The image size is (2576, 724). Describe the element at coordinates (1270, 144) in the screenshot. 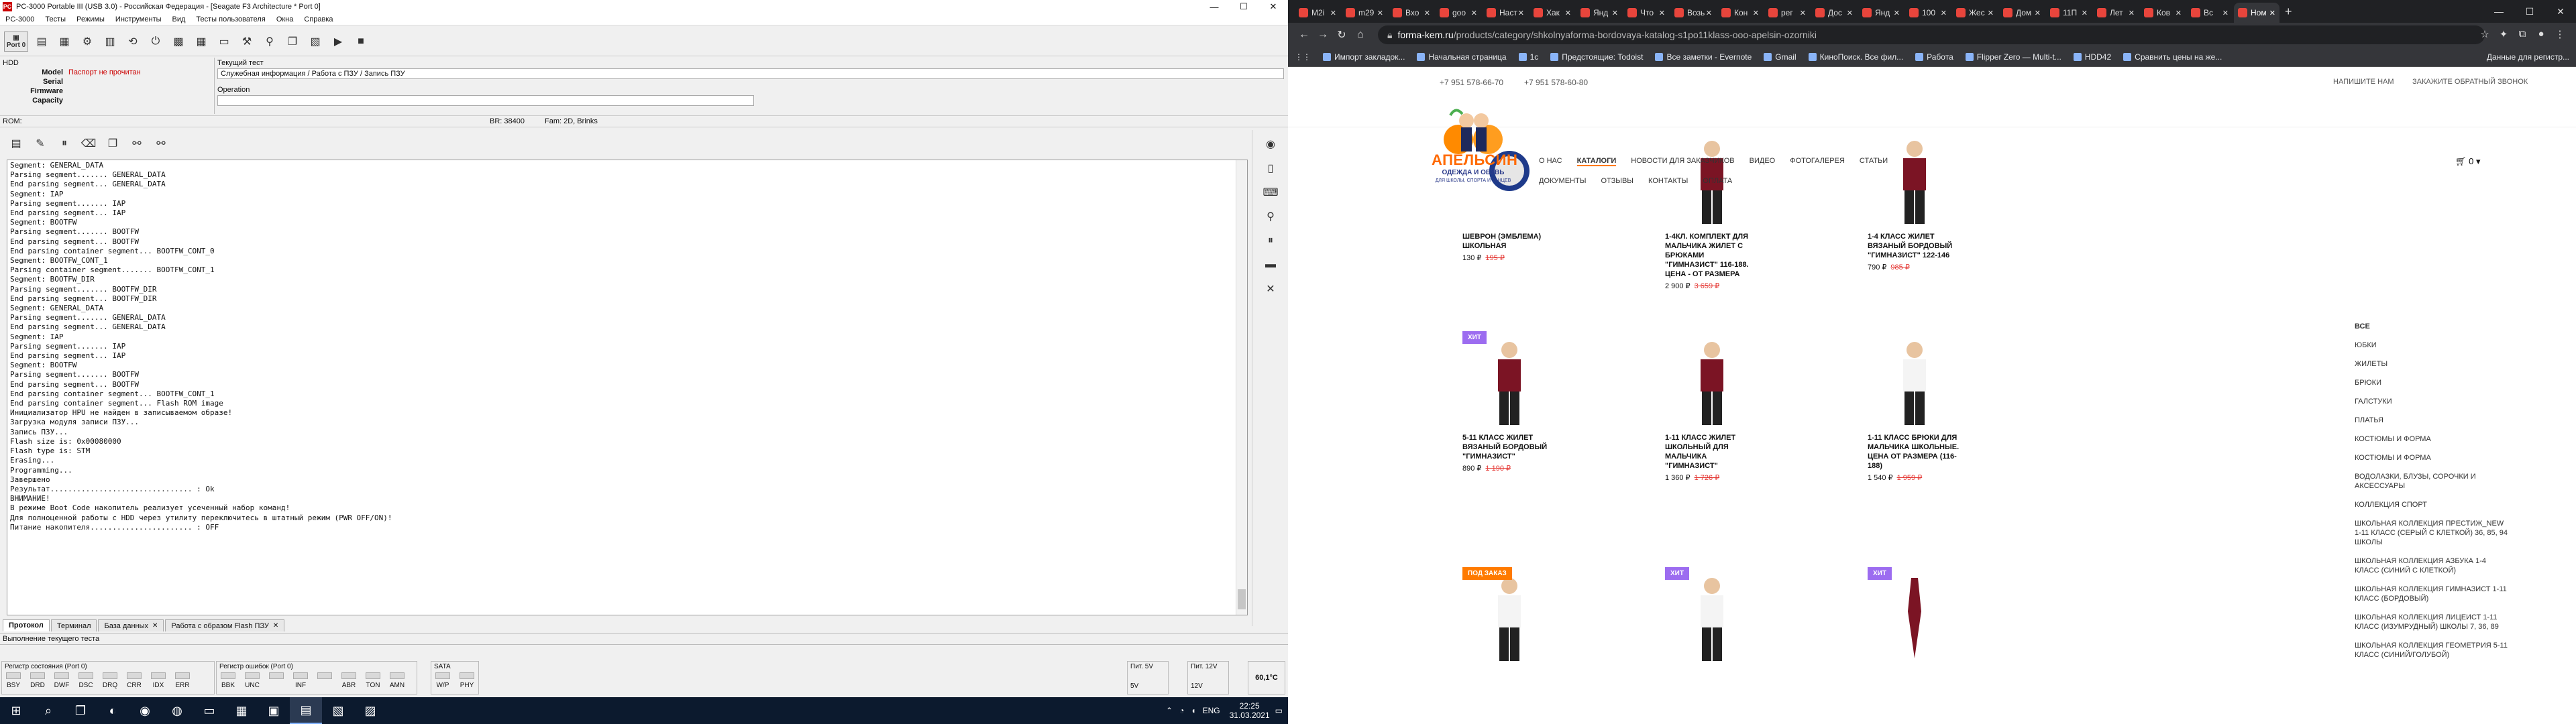

I see `record-icon: ◉` at that location.